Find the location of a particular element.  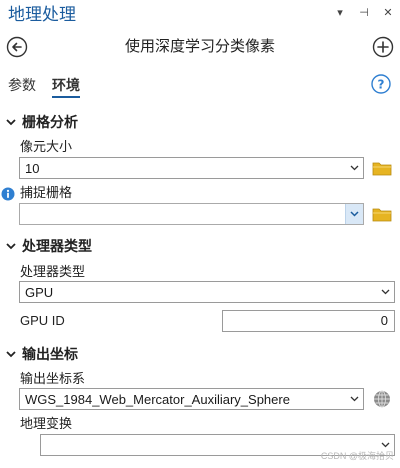

plus-circle-icon is located at coordinates (383, 47).